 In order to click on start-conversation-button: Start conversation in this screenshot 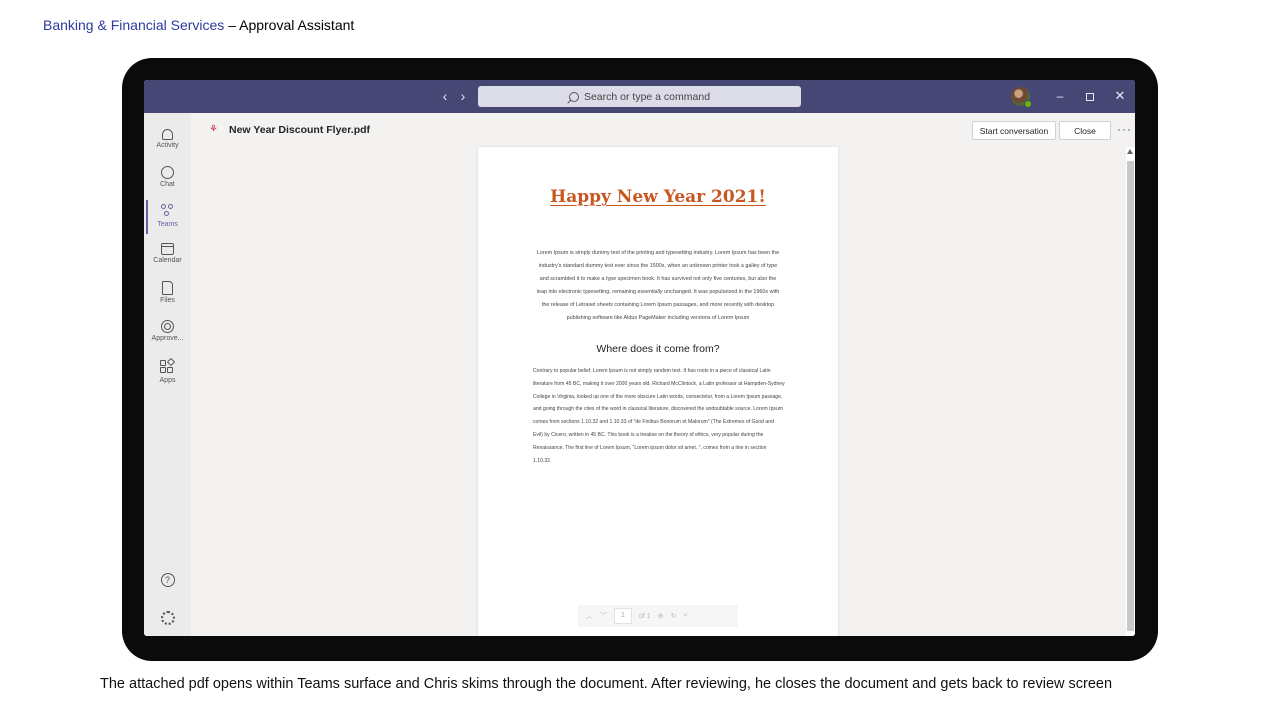, I will do `click(1014, 130)`.